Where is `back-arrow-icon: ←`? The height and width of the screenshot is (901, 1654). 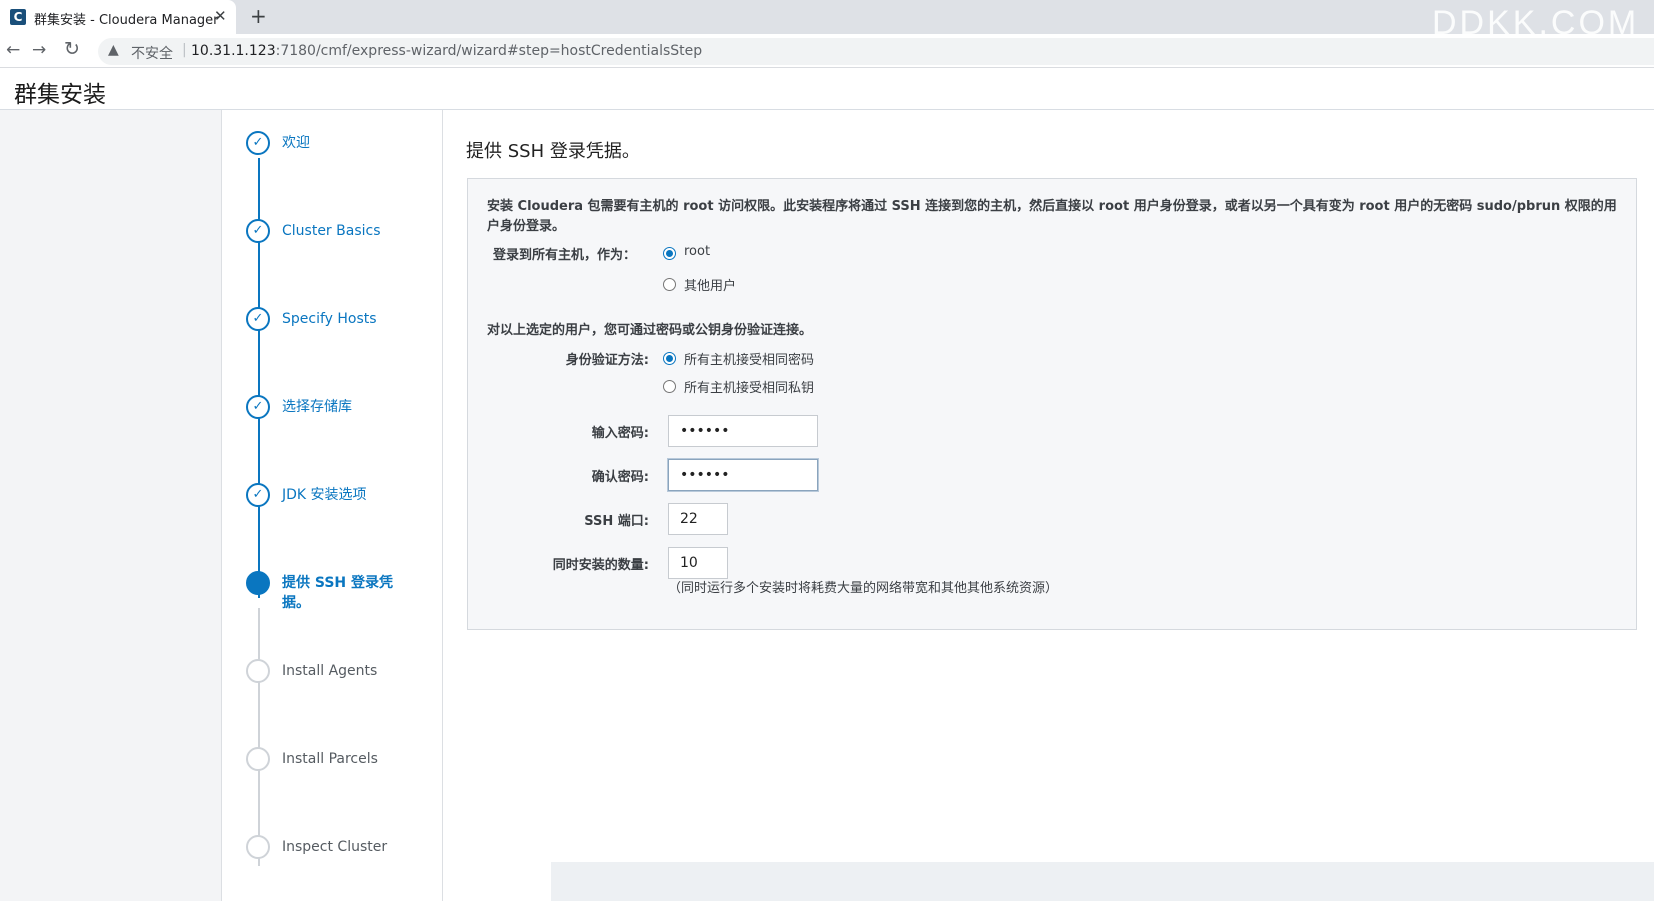 back-arrow-icon: ← is located at coordinates (13, 50).